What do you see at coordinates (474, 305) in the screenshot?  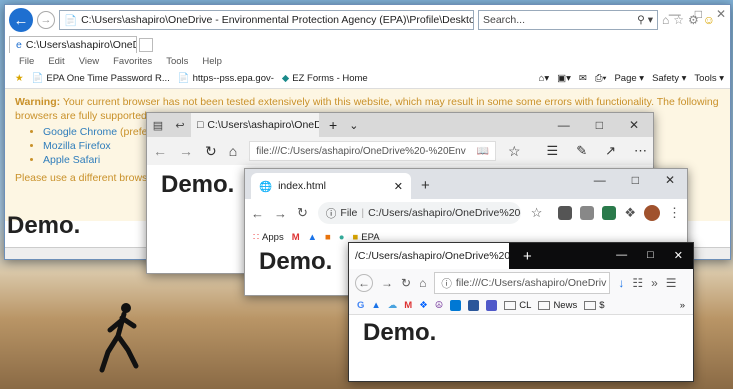 I see `bookmark-icon` at bounding box center [474, 305].